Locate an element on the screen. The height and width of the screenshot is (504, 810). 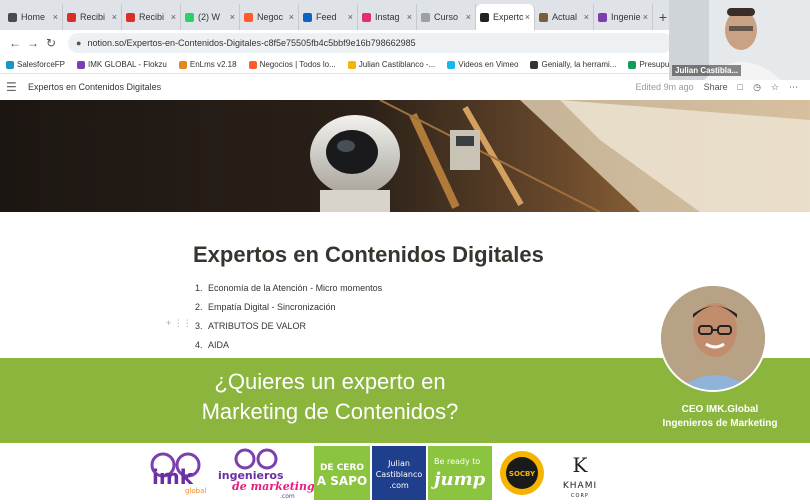
back-arrow-icon: ← is located at coordinates (15, 43).